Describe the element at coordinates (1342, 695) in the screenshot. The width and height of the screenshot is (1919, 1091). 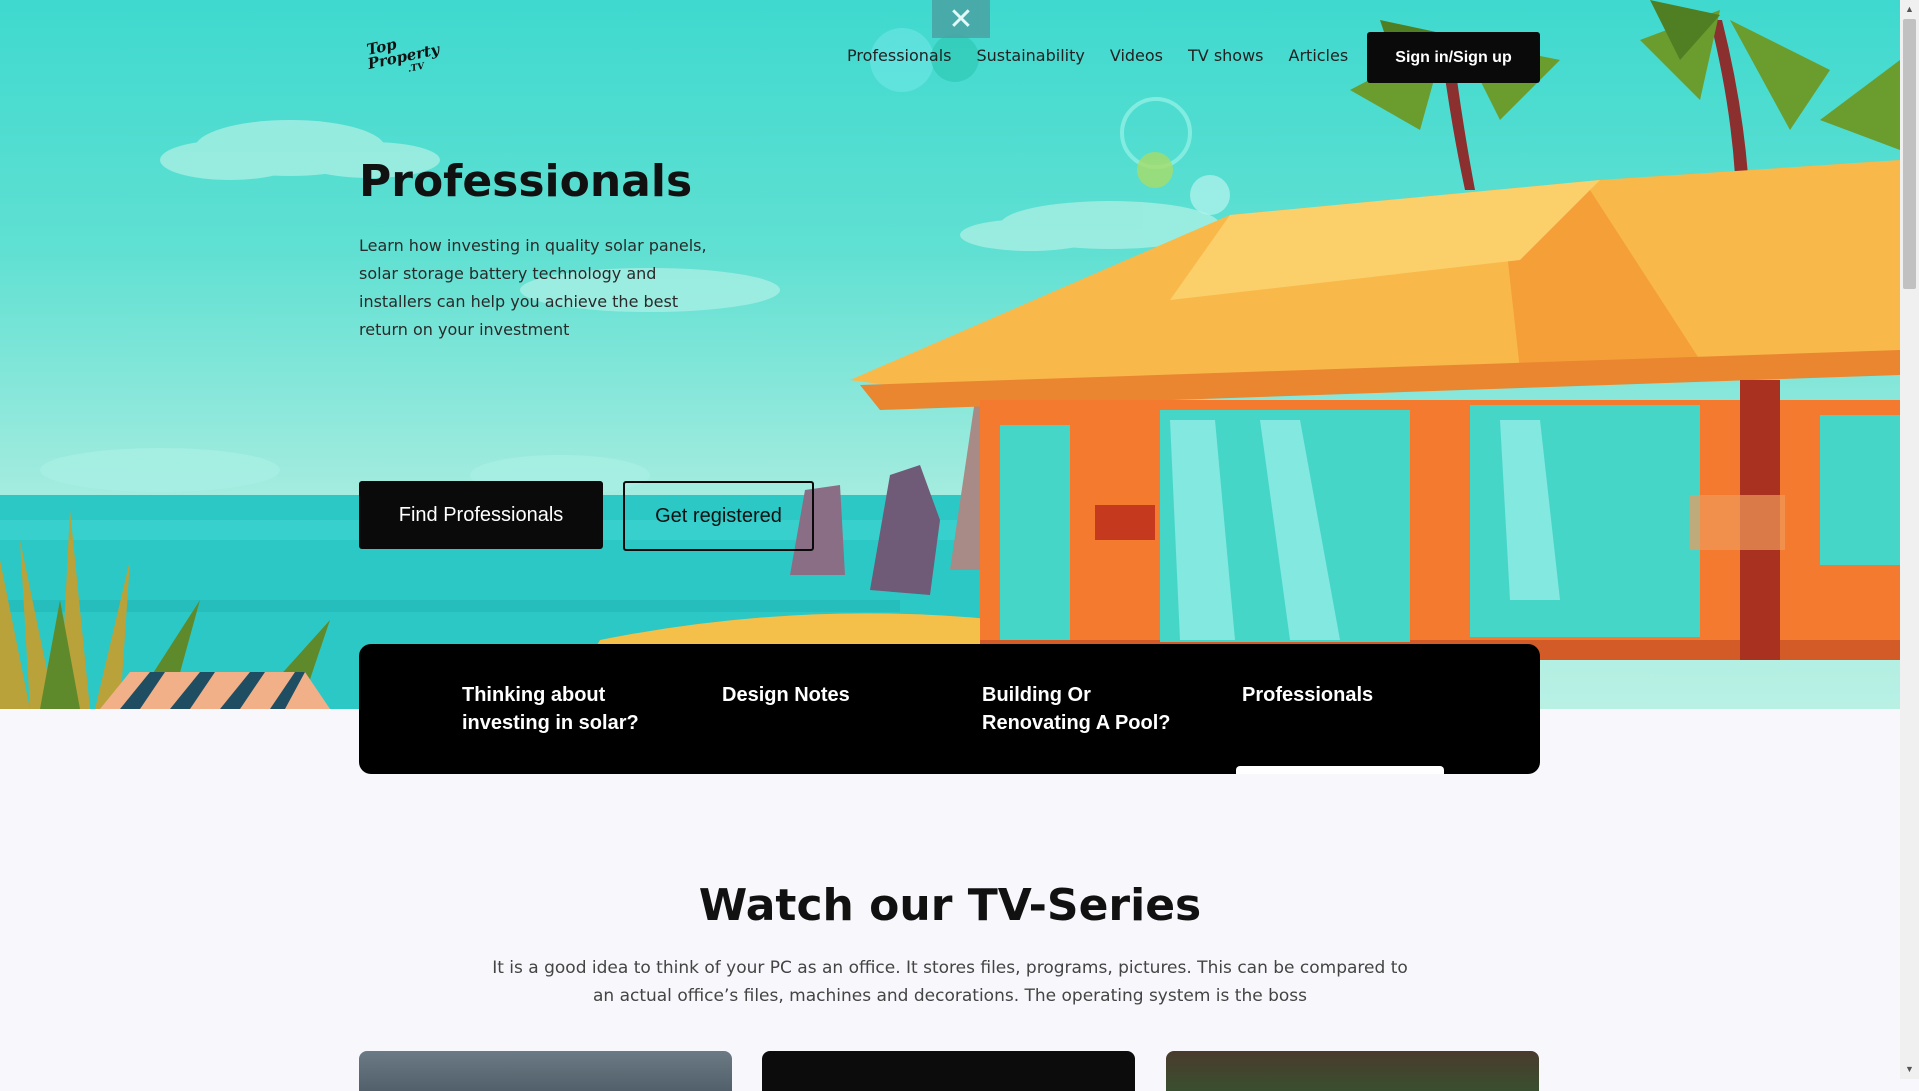
I see `tab-professionals: Professionals` at that location.